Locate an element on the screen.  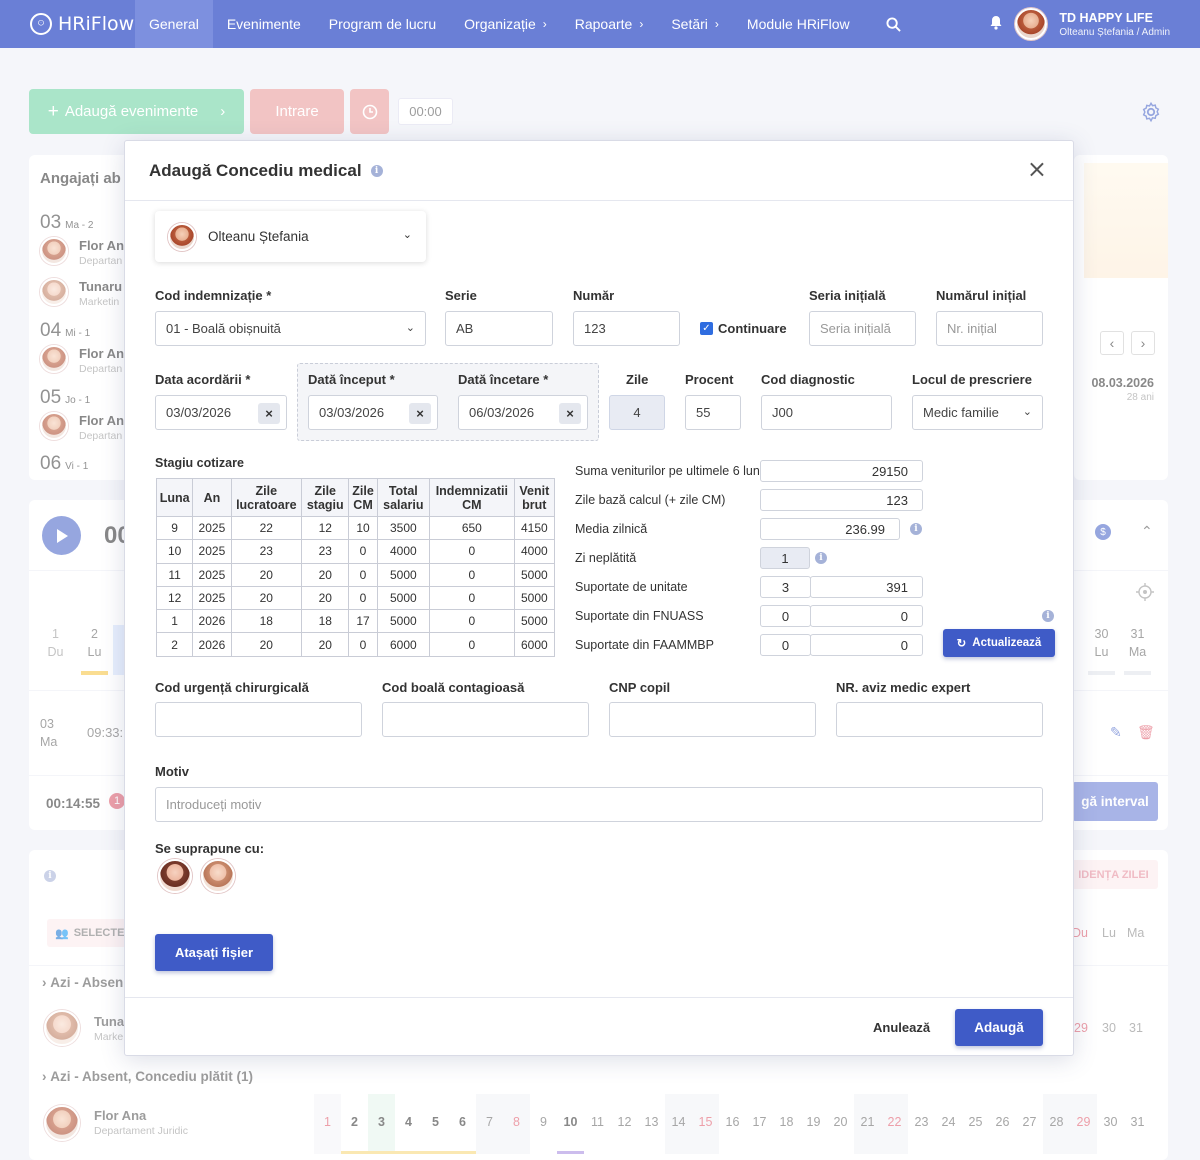
nav-general-label: General is located at coordinates (174, 24).